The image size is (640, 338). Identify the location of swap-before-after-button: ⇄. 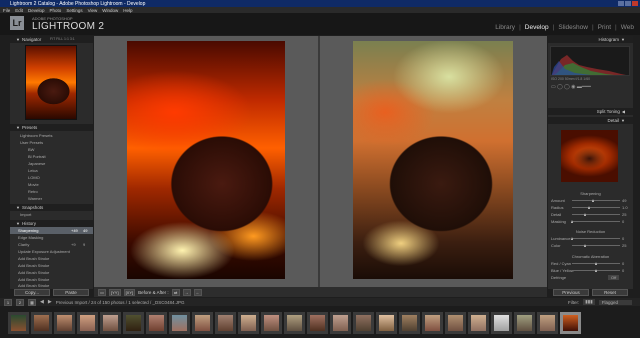
(175, 292).